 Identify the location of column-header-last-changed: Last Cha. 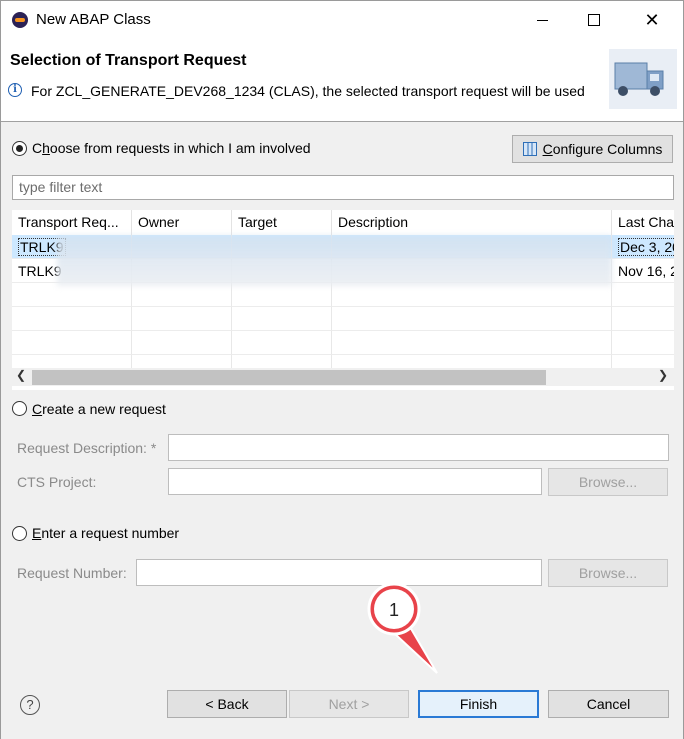
(643, 222).